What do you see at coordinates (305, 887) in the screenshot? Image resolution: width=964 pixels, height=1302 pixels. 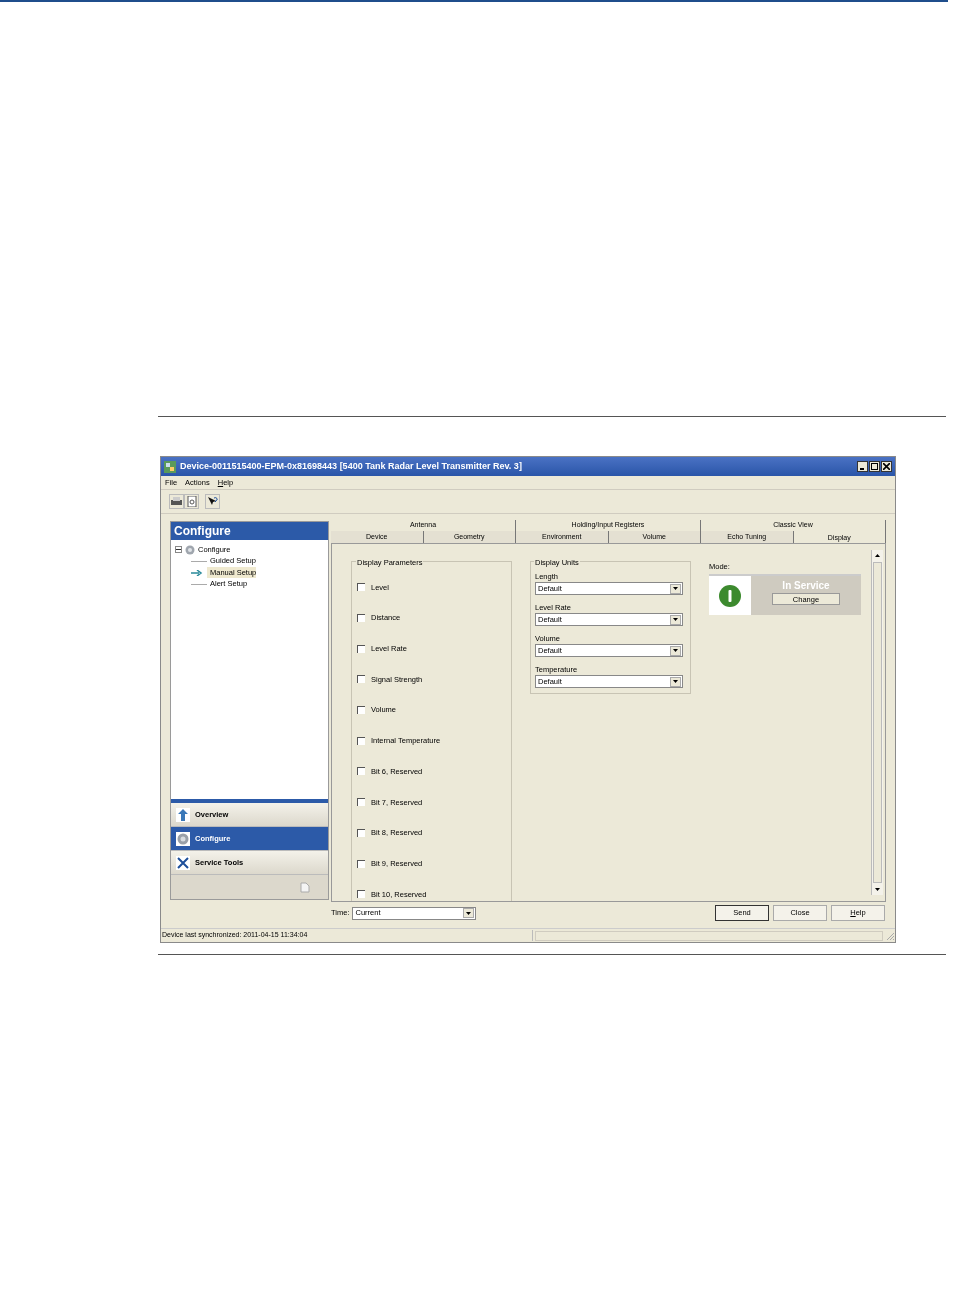 I see `document-icon` at bounding box center [305, 887].